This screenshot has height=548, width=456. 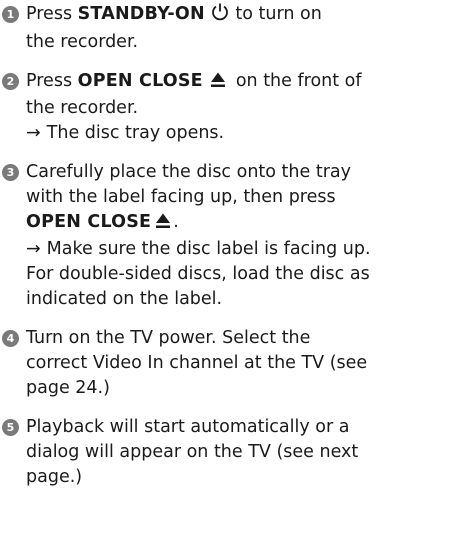 What do you see at coordinates (240, 16) in the screenshot?
I see `step-1-line-1: Press STANDBY-ON to turn on` at bounding box center [240, 16].